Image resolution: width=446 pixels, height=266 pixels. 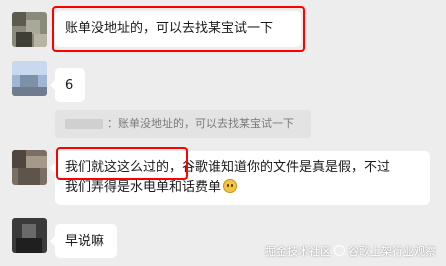 I want to click on quoted-text: ：账单没地址的，可以去找某宝试一下, so click(x=200, y=123).